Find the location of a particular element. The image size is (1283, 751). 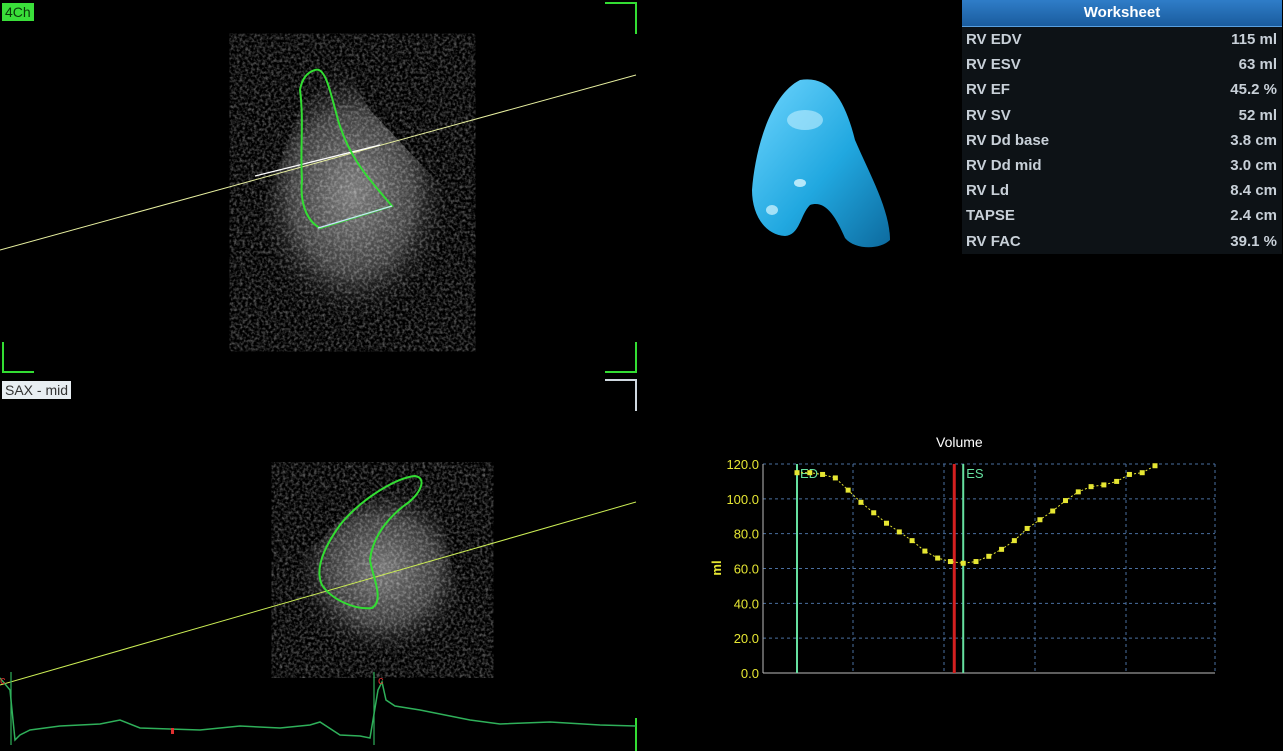

y-tick-label: 0.0 is located at coordinates (750, 673).